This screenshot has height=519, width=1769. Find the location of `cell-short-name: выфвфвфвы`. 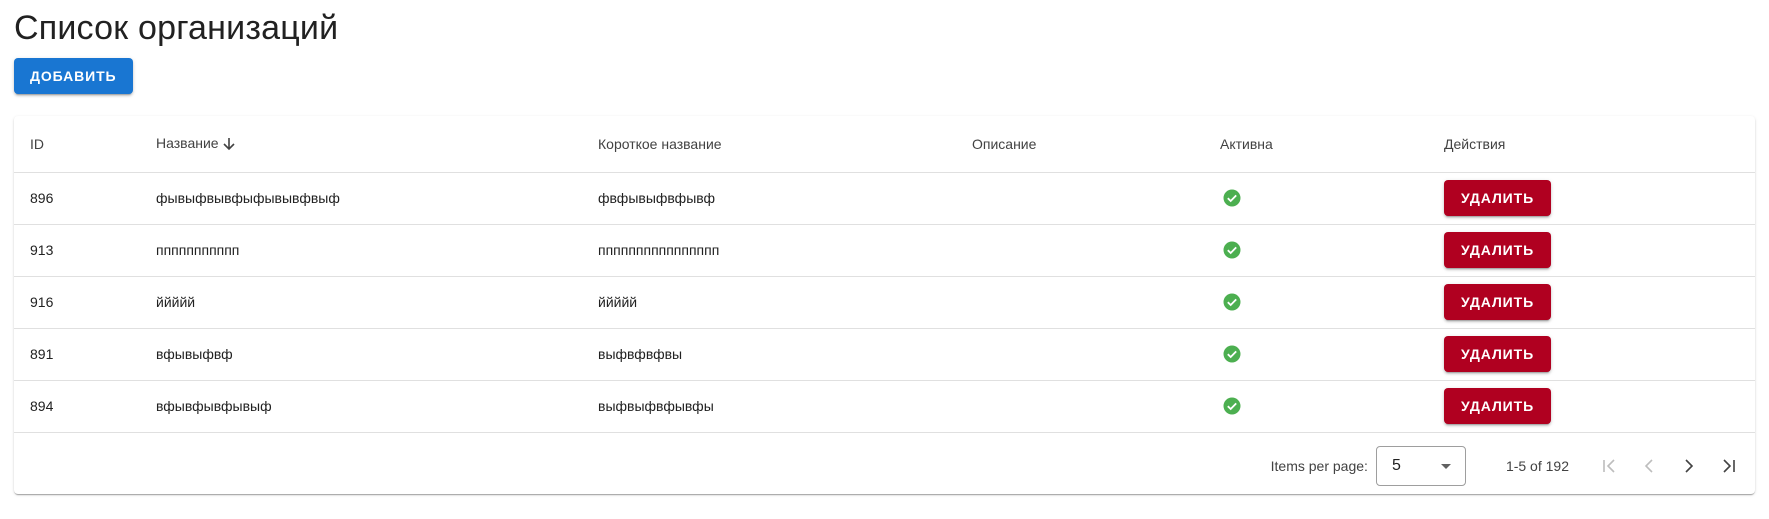

cell-short-name: выфвфвфвы is located at coordinates (785, 354).